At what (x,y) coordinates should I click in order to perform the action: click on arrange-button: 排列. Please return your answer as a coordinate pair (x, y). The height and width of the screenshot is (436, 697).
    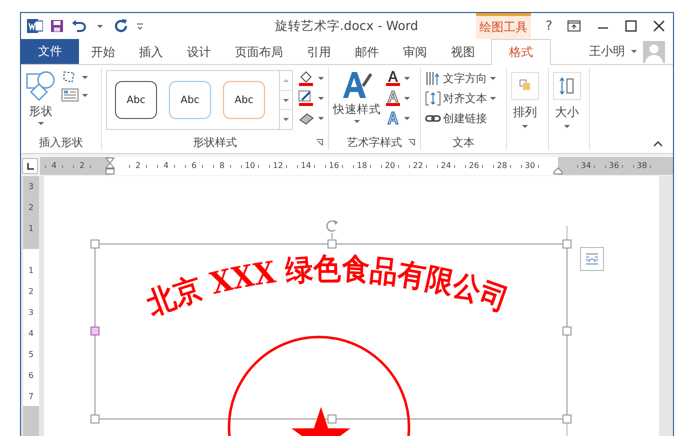
    Looking at the image, I should click on (525, 112).